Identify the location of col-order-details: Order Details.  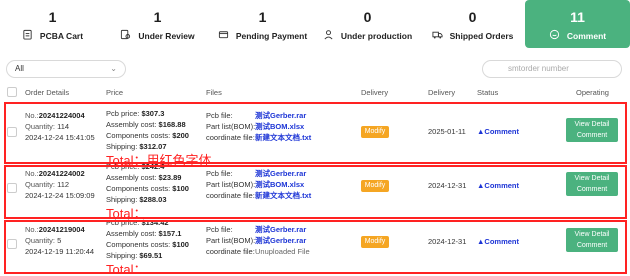
(47, 92).